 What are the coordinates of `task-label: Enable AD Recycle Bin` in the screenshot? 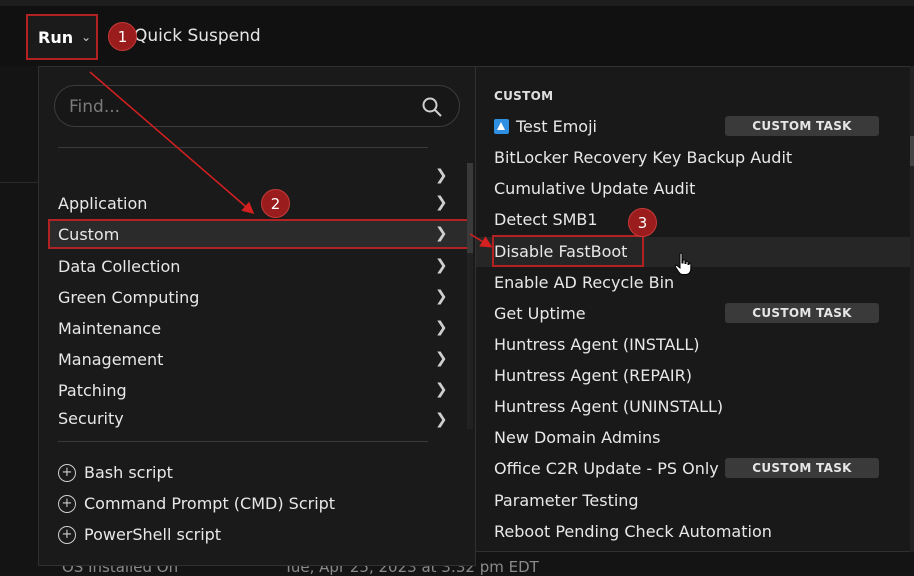 It's located at (584, 282).